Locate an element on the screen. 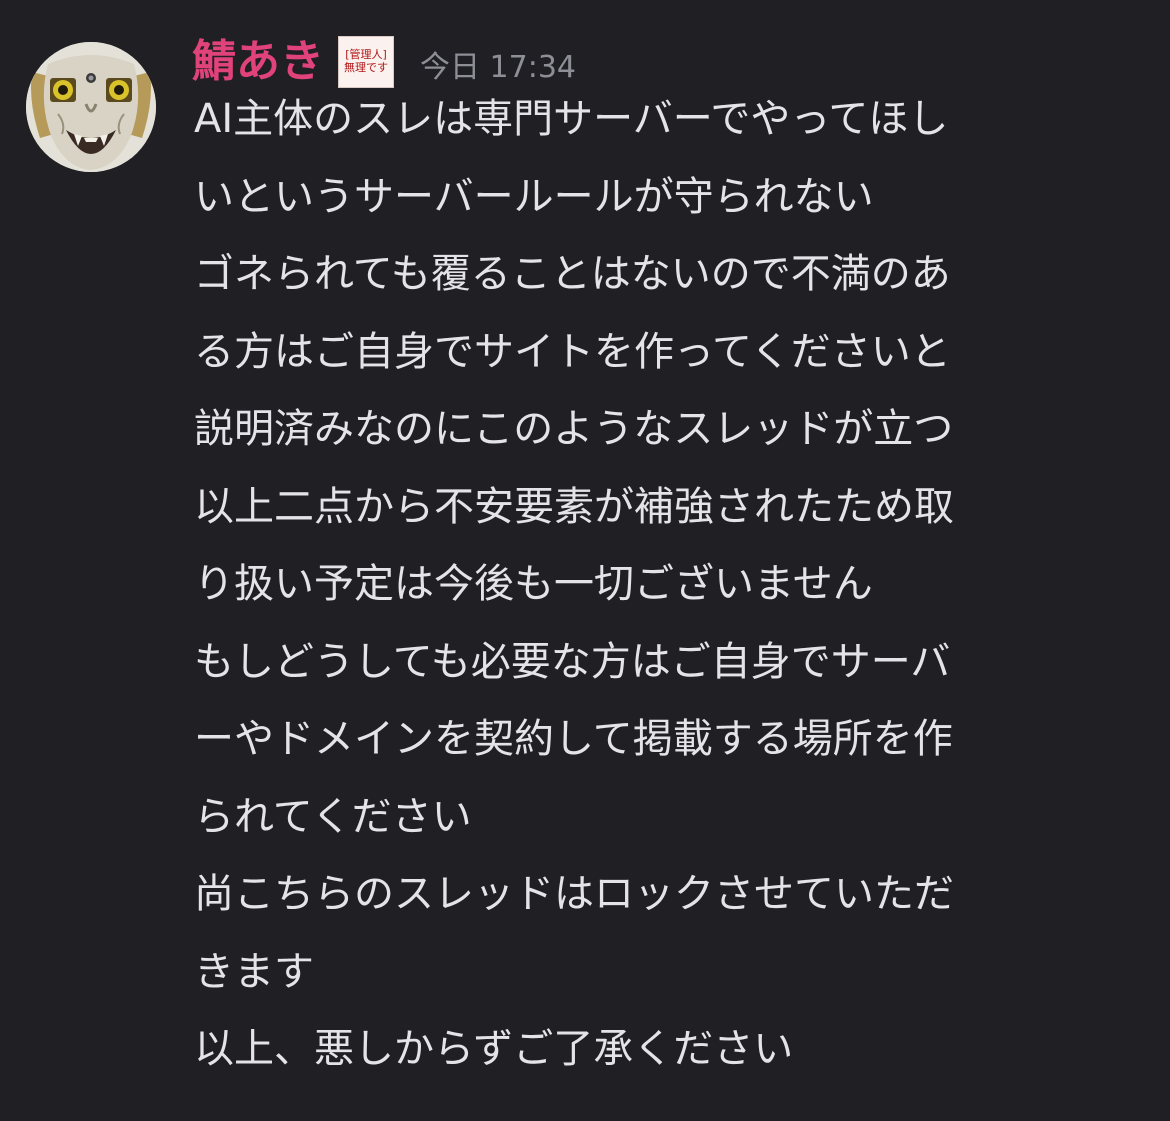 The height and width of the screenshot is (1121, 1170). message-line: 以上二点から不安要素が補強されたため取 is located at coordinates (574, 506).